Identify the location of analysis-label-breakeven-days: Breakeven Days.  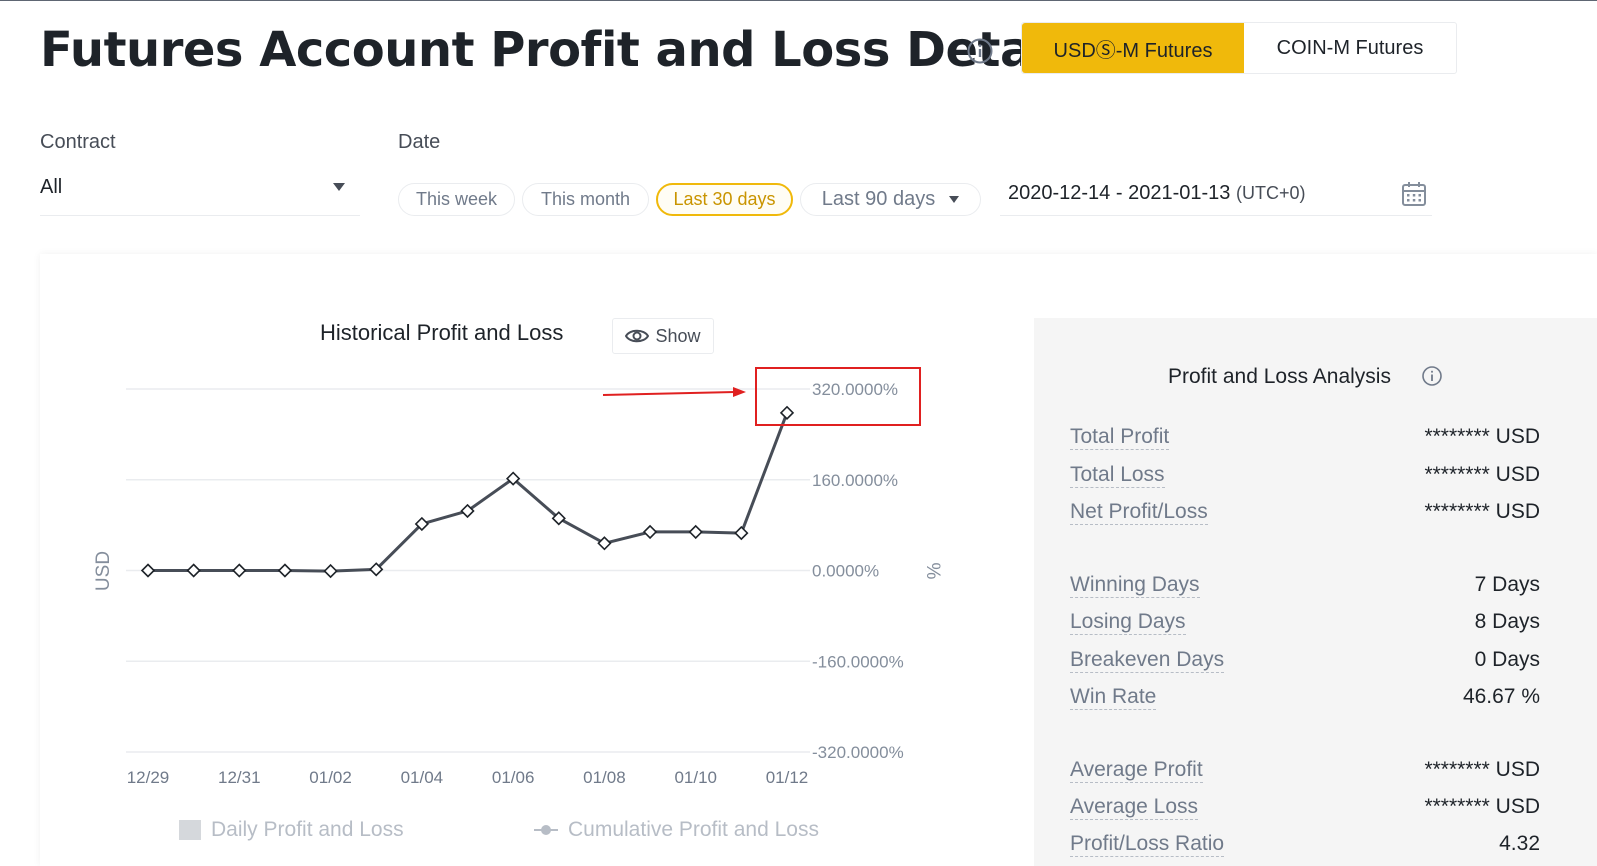
(1147, 660).